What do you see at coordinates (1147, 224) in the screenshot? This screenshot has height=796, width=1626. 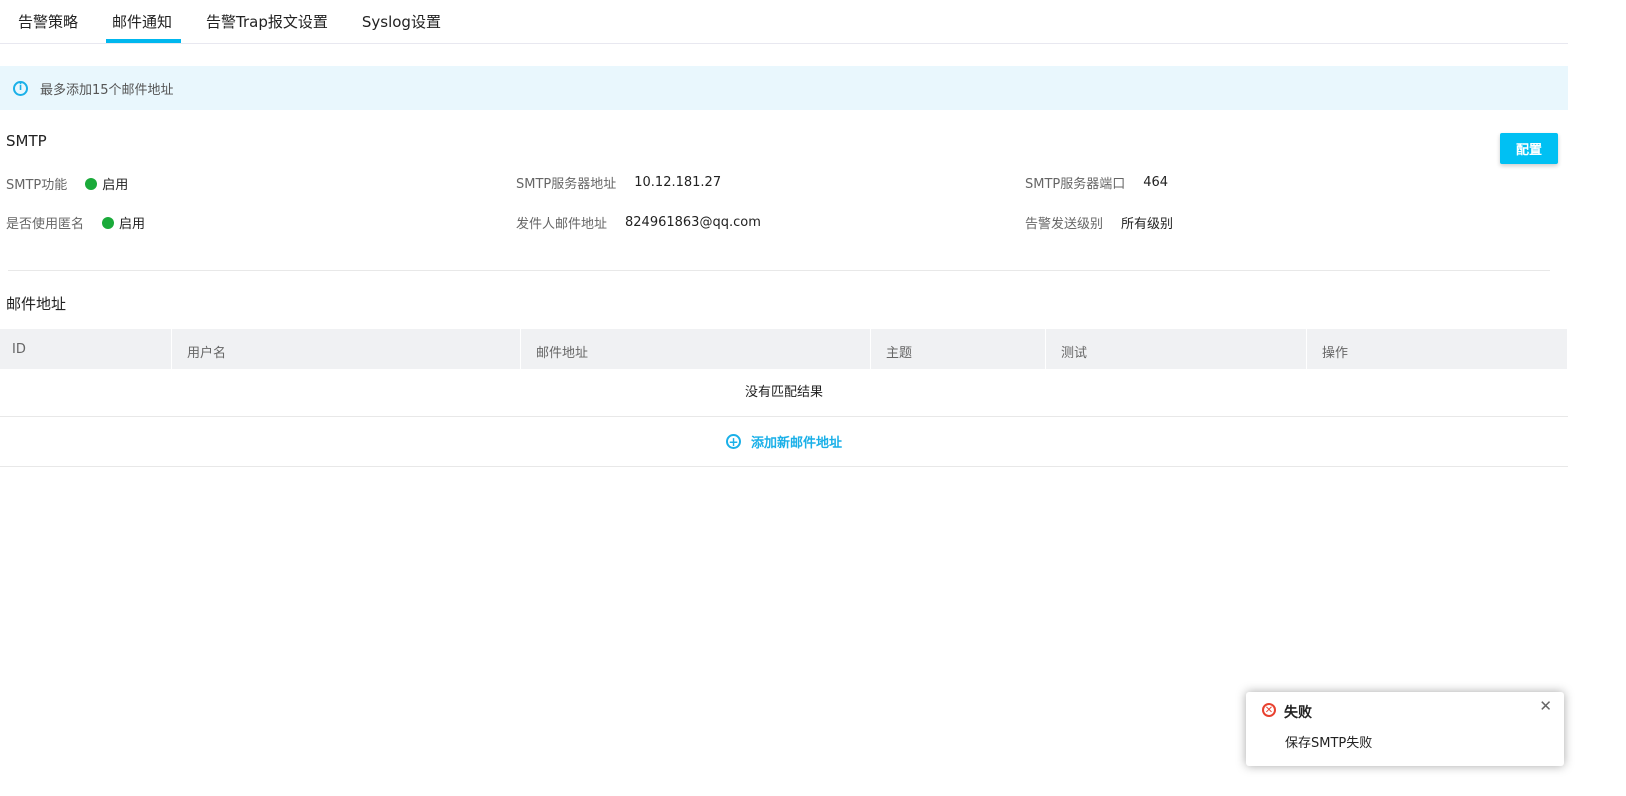 I see `field-value: 所有级别` at bounding box center [1147, 224].